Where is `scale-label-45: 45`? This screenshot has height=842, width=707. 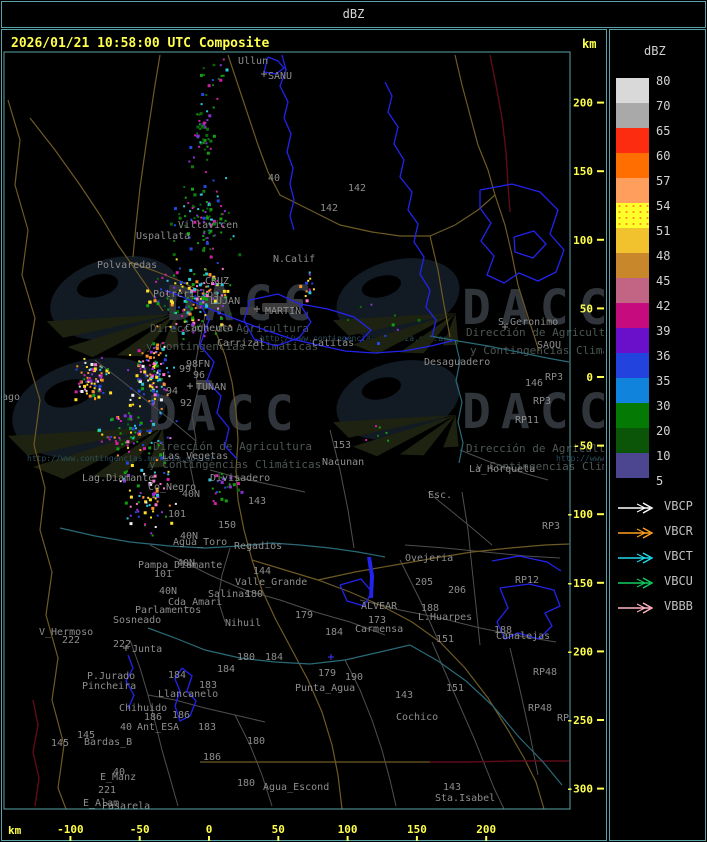
scale-label-45: 45 is located at coordinates (663, 281).